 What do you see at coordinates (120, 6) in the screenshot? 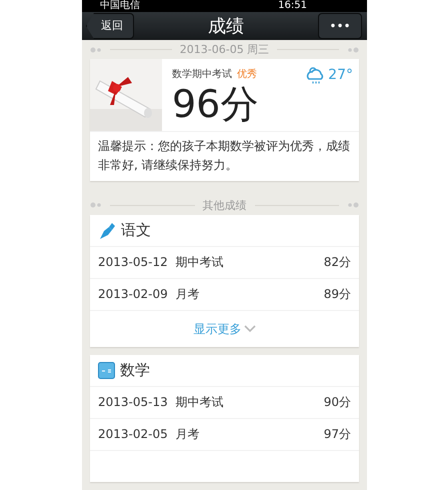
I see `carrier-label: 中国电信` at bounding box center [120, 6].